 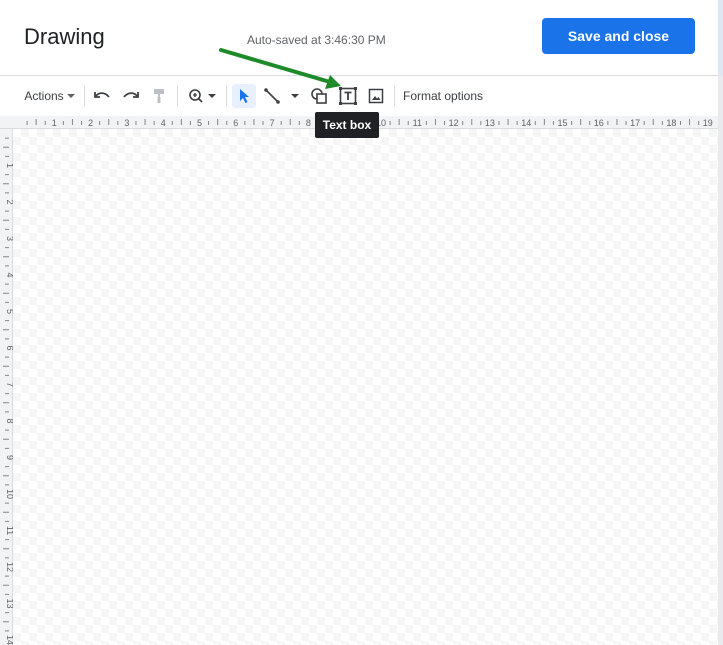 I want to click on zoom-icon, so click(x=202, y=96).